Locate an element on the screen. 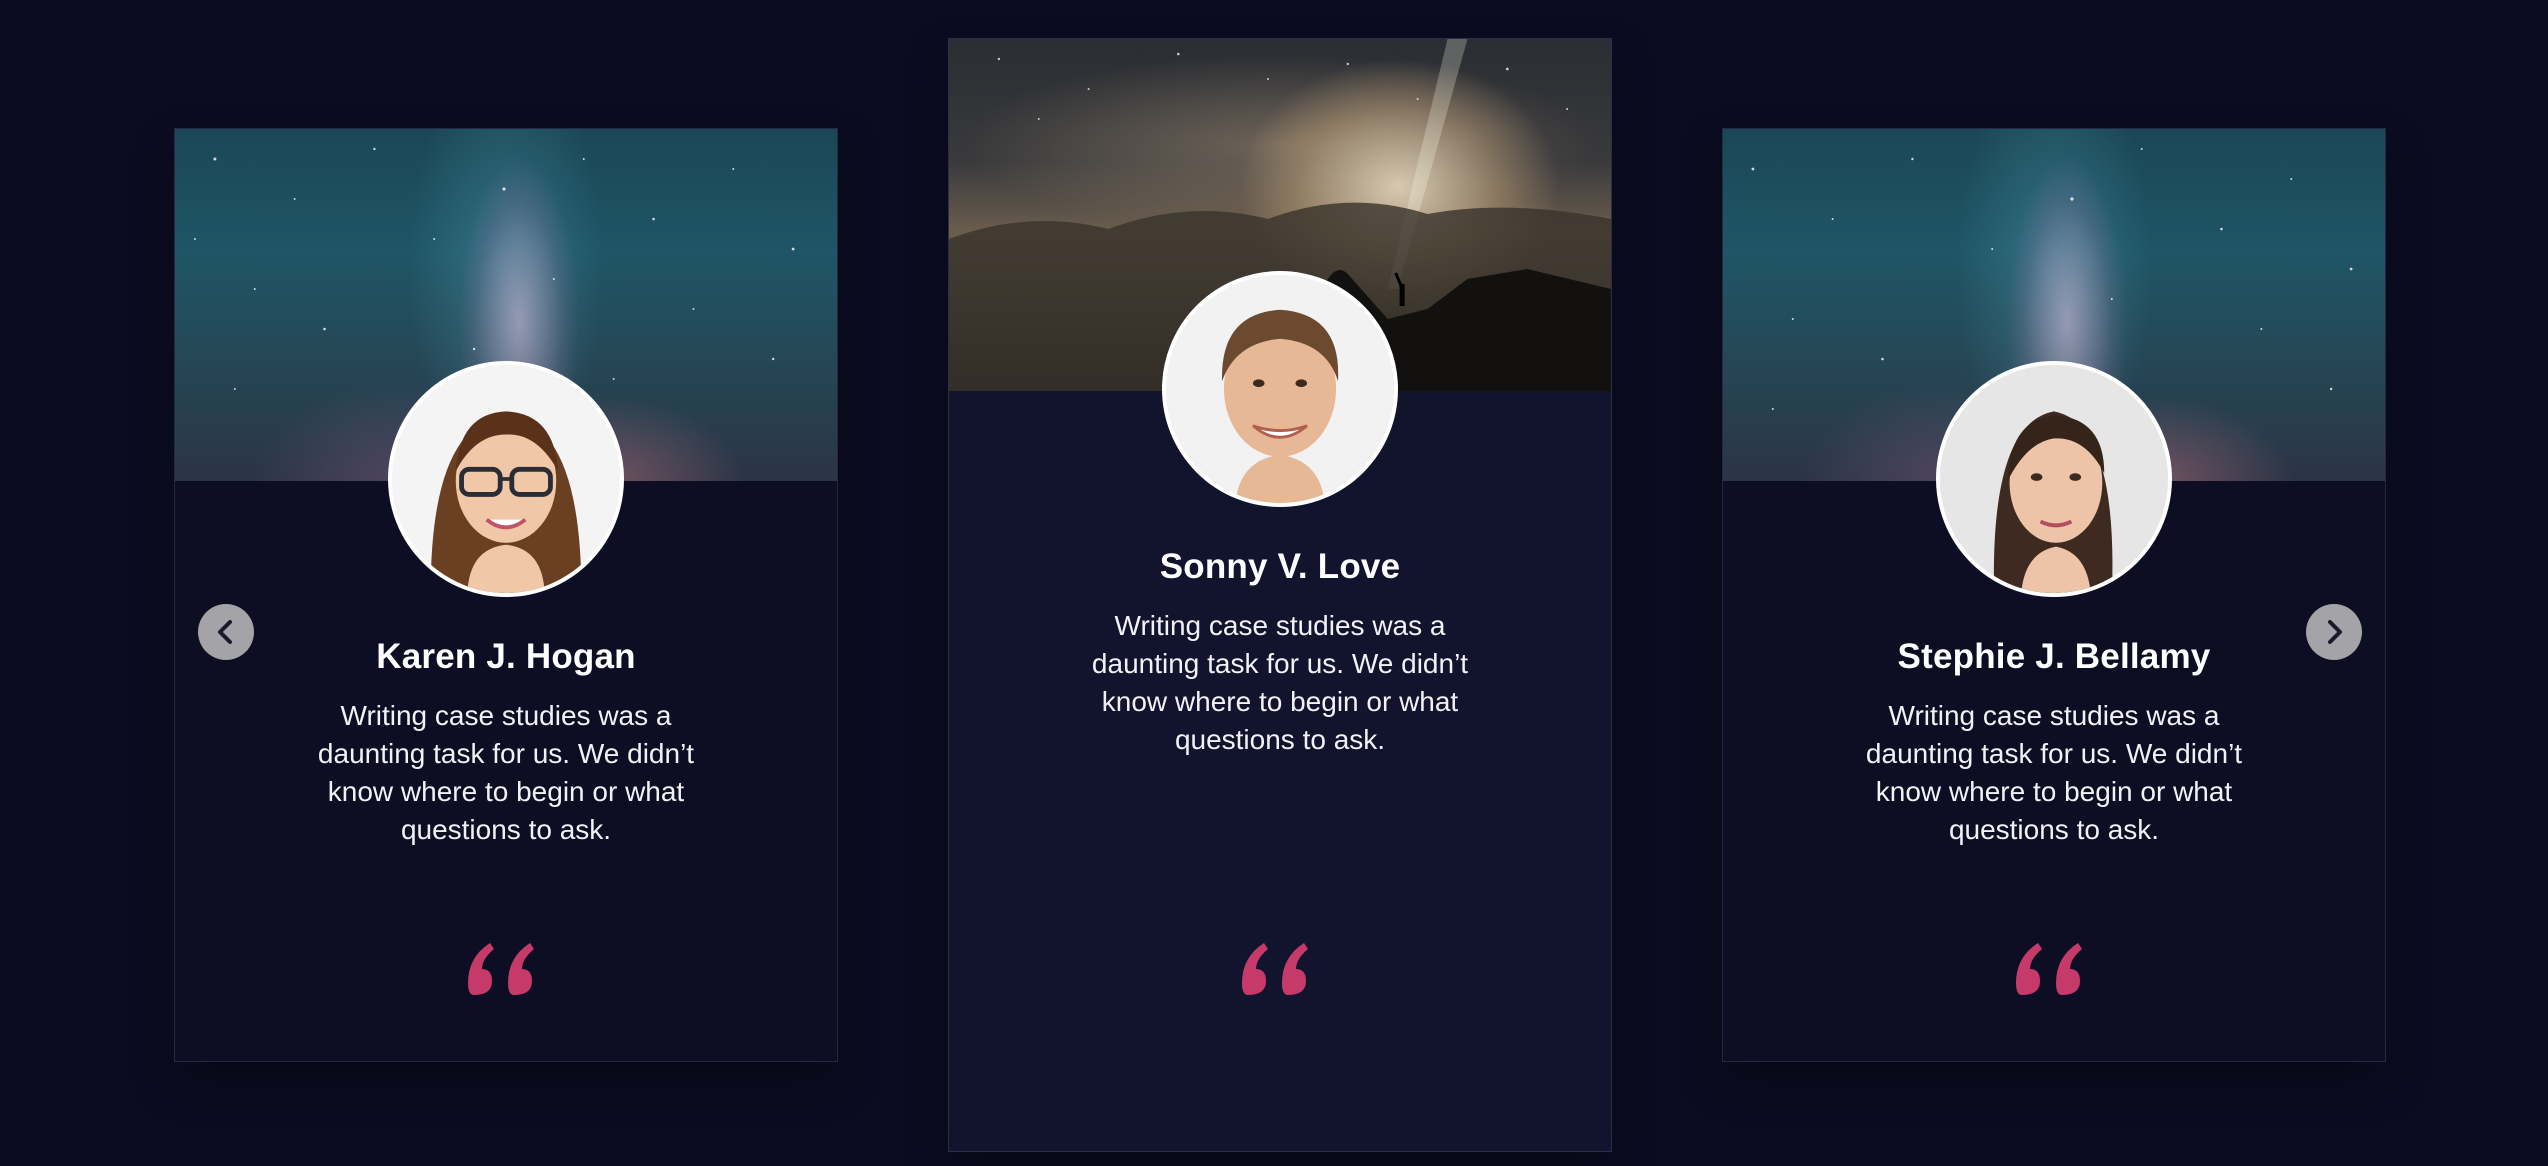 The width and height of the screenshot is (2548, 1166). carousel-prev-button is located at coordinates (226, 632).